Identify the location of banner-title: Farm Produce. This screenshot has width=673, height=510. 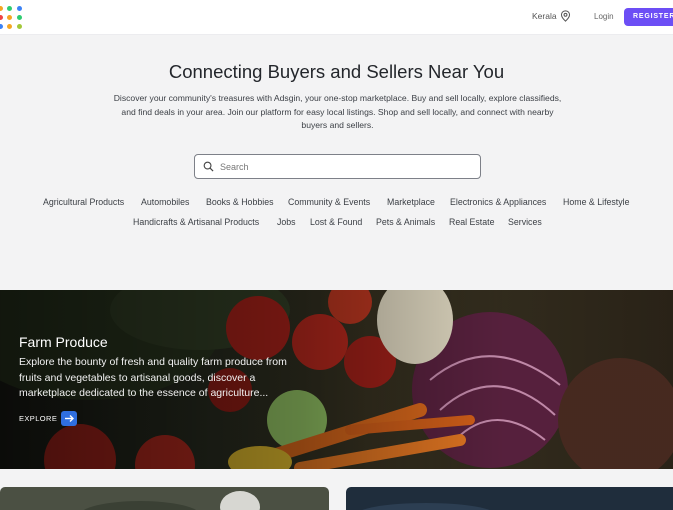
(63, 342).